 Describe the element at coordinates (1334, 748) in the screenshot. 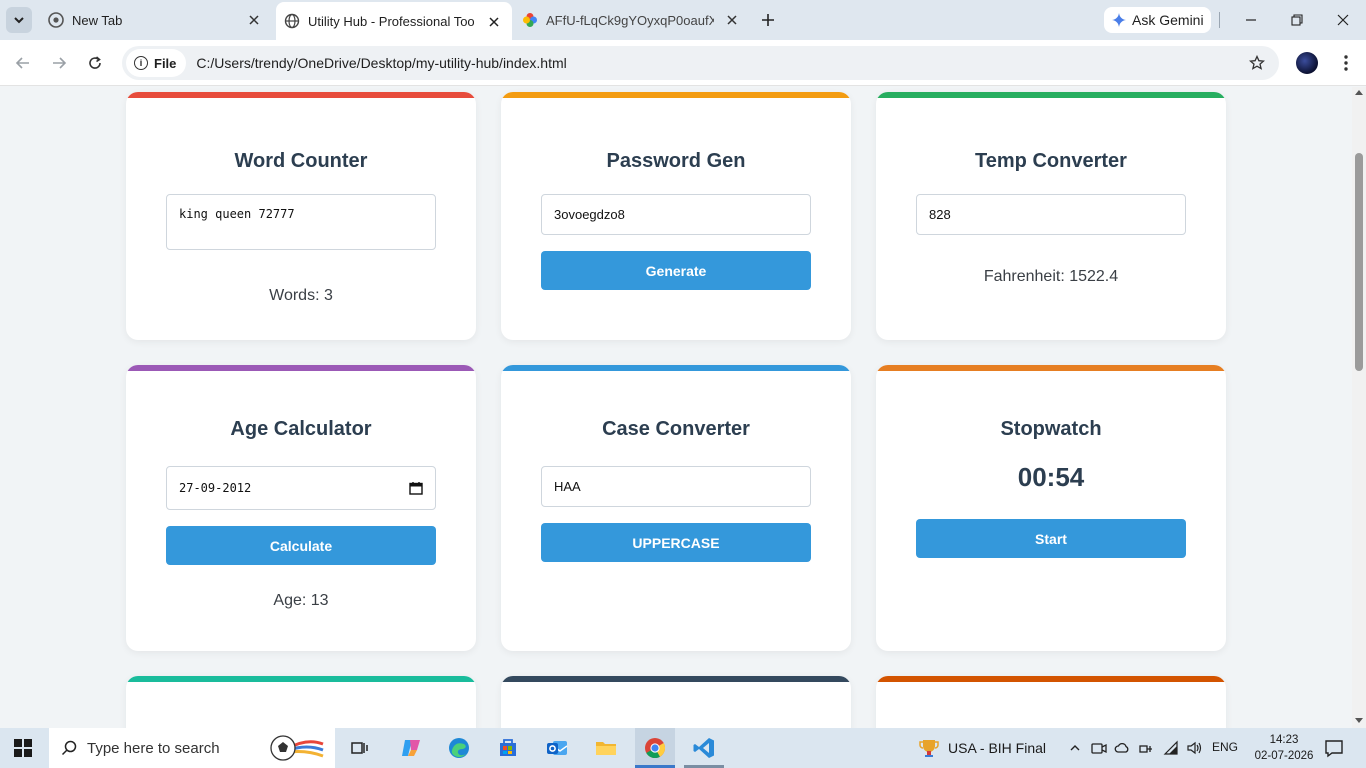

I see `notification-icon` at that location.